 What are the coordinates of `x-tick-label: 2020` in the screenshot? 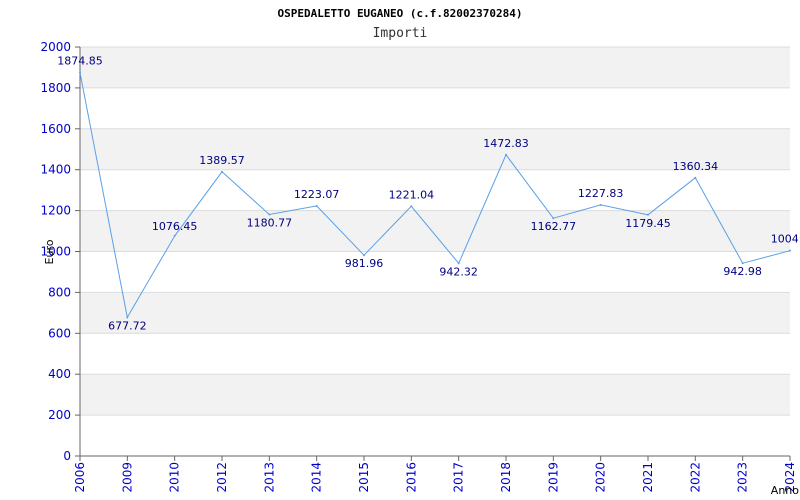 It's located at (601, 477).